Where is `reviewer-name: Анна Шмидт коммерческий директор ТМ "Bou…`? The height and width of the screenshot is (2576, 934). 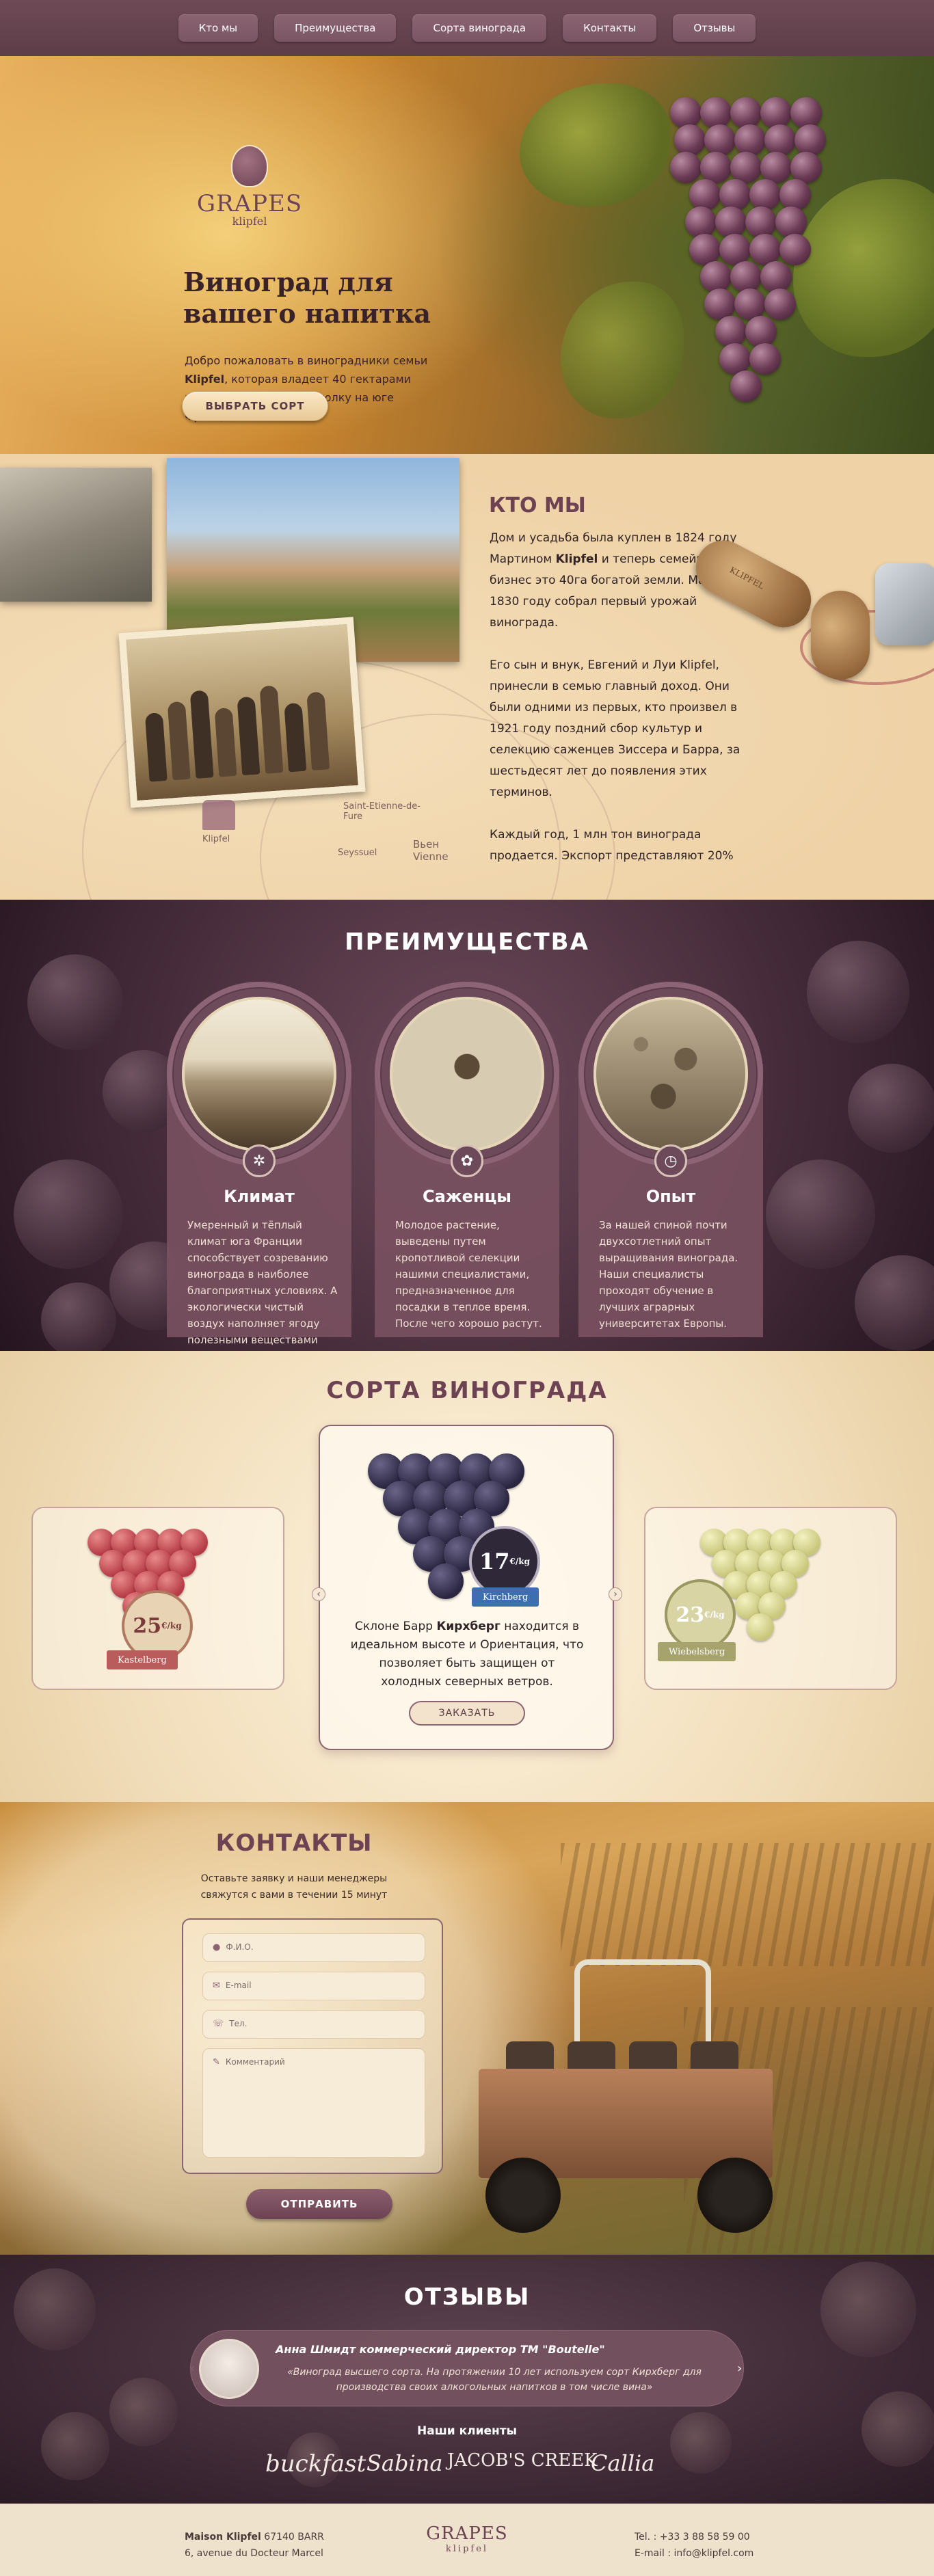 reviewer-name: Анна Шмидт коммерческий директор ТМ "Bou… is located at coordinates (440, 2349).